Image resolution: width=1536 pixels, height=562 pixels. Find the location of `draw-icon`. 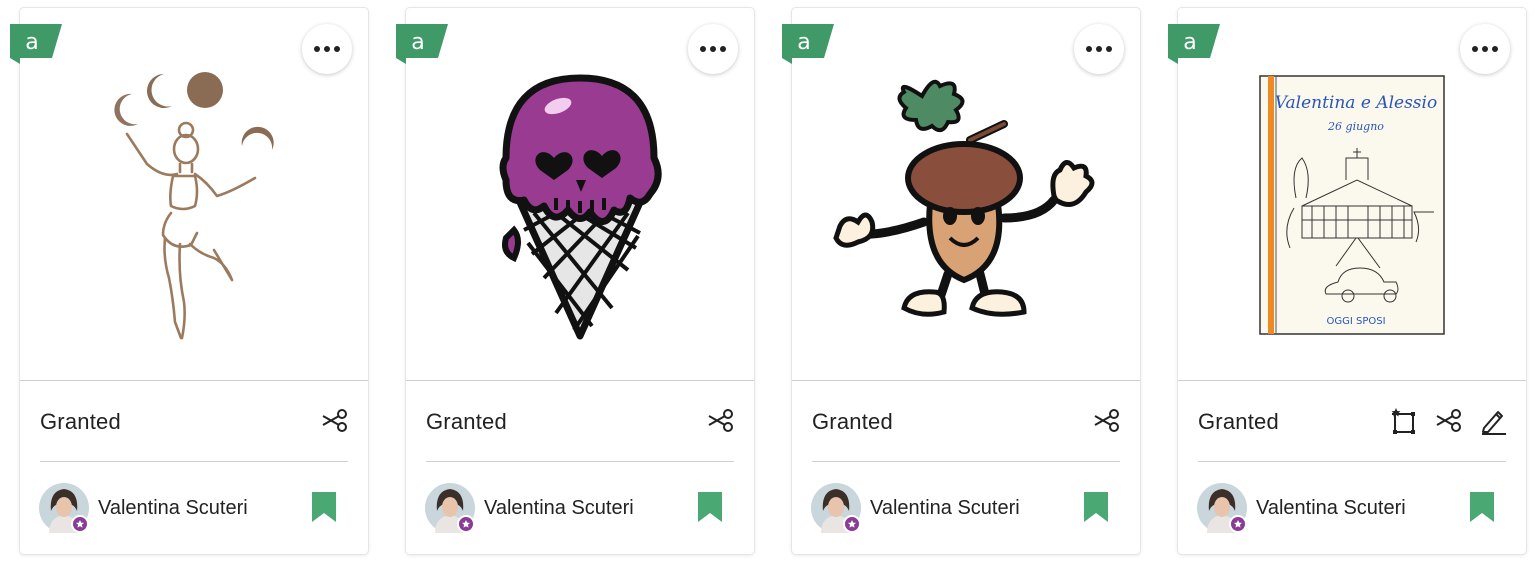

draw-icon is located at coordinates (1494, 423).